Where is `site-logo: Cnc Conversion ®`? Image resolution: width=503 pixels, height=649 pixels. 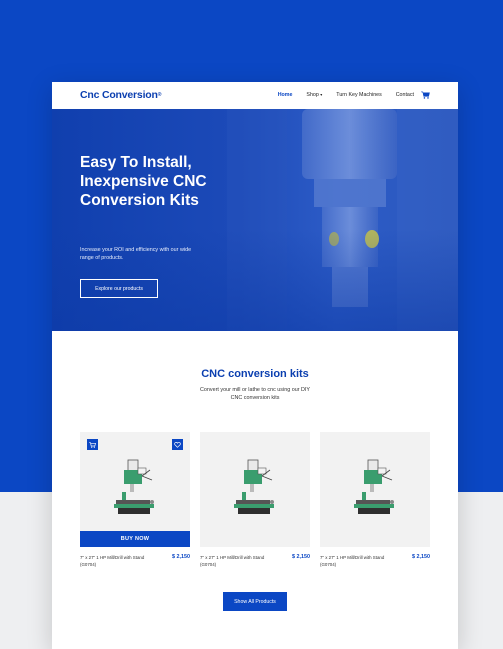 site-logo: Cnc Conversion ® is located at coordinates (120, 95).